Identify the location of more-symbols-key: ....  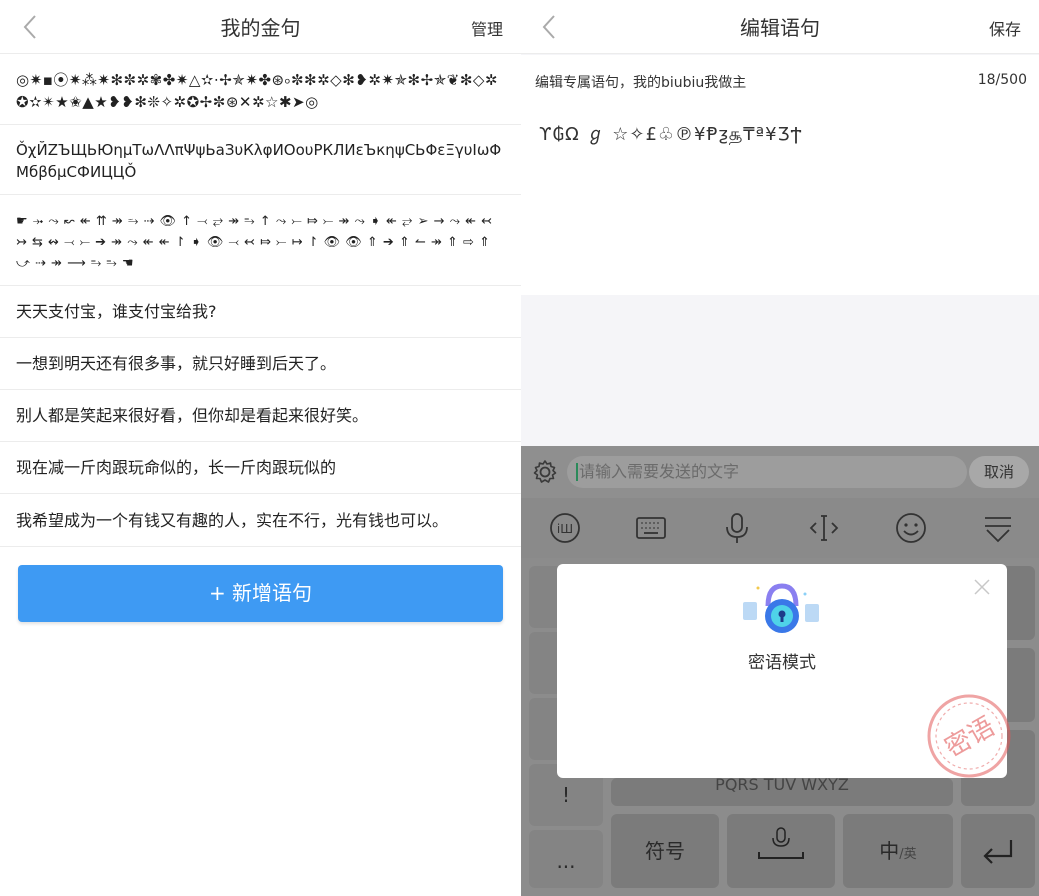
(566, 859).